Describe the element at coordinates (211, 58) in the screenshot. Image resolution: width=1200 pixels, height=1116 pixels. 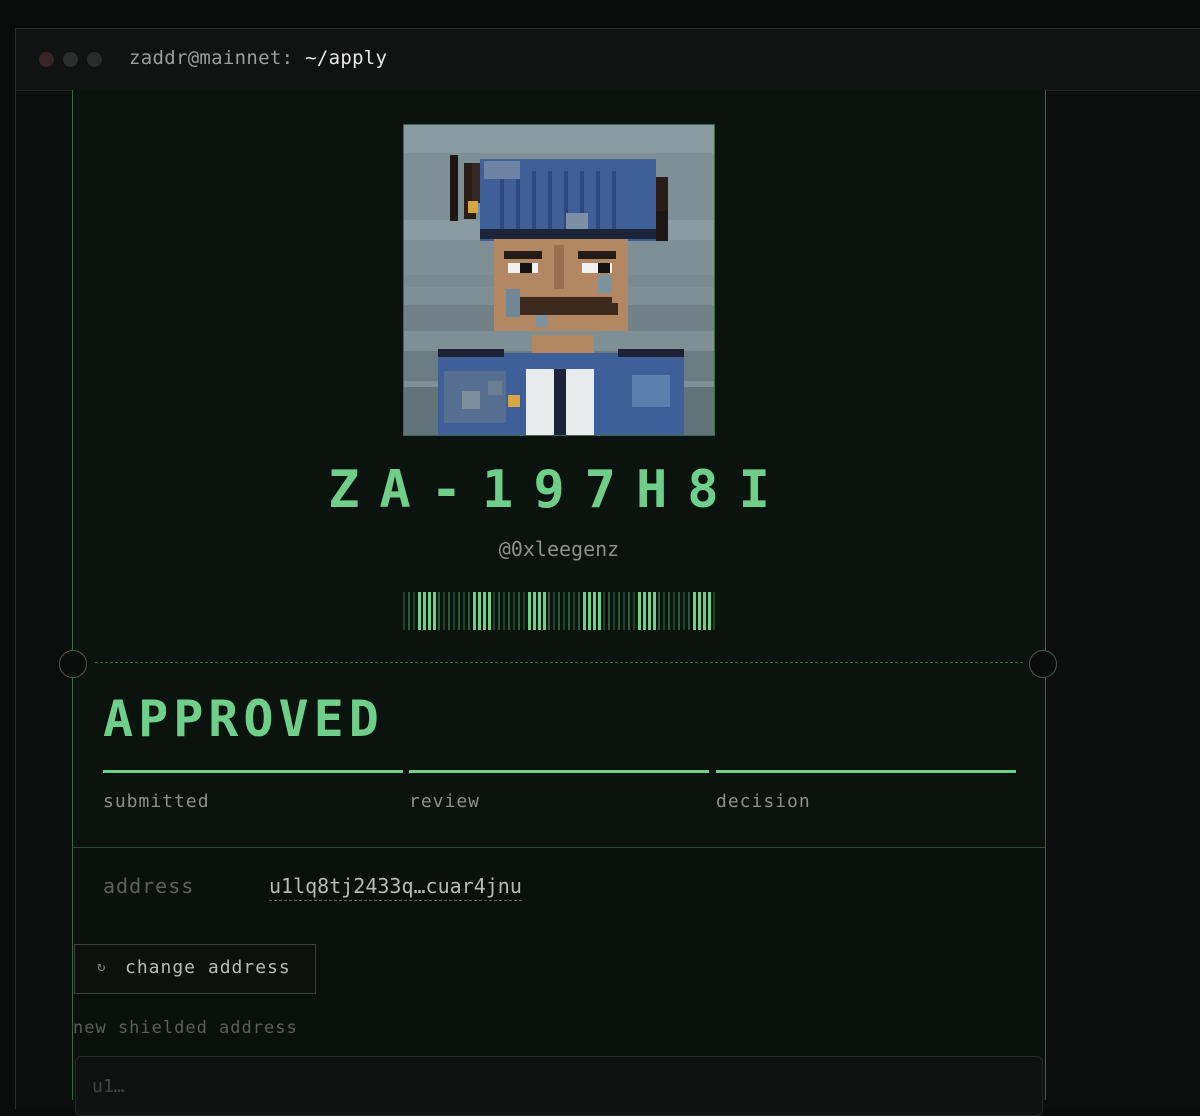
I see `title-user-host: zaddr@mainnet:` at that location.